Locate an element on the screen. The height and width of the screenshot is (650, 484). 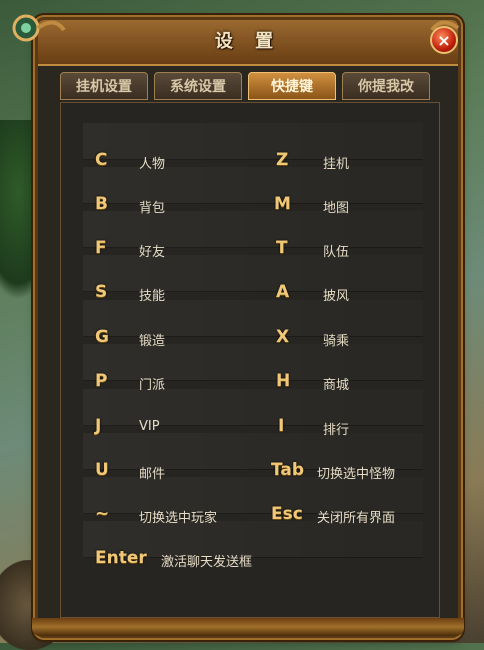
hotkey-key: J is located at coordinates (98, 426).